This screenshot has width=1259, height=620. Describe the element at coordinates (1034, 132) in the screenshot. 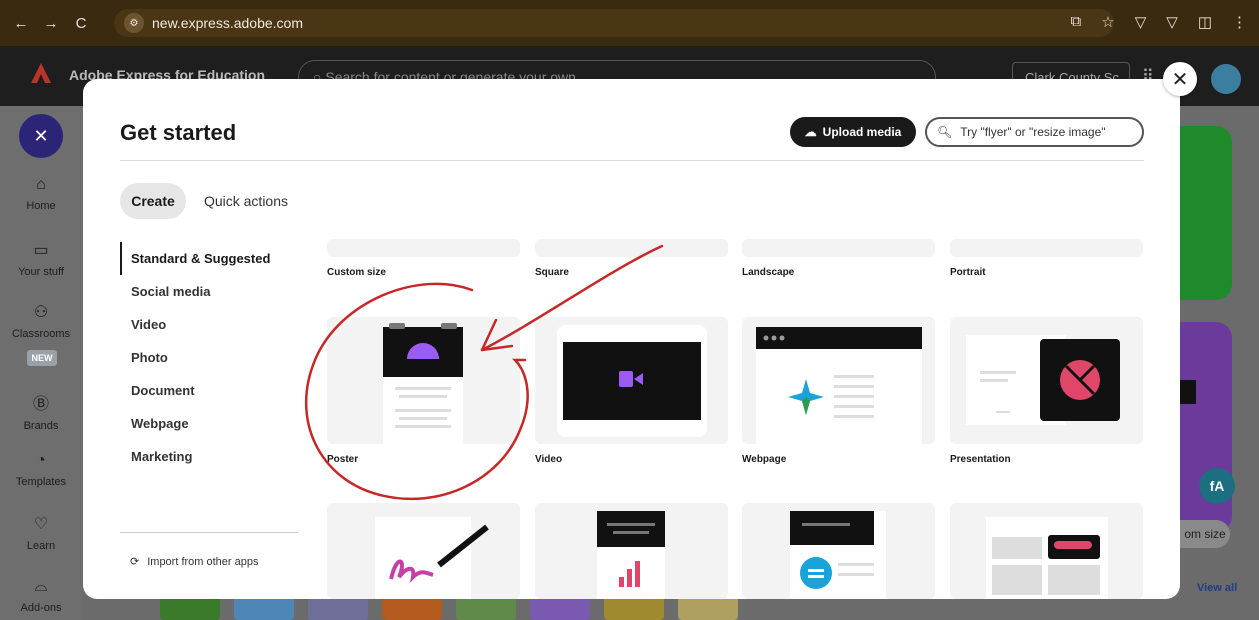

I see `modal-search-input: 🔍︎ Try "flyer" or "resize image"` at that location.